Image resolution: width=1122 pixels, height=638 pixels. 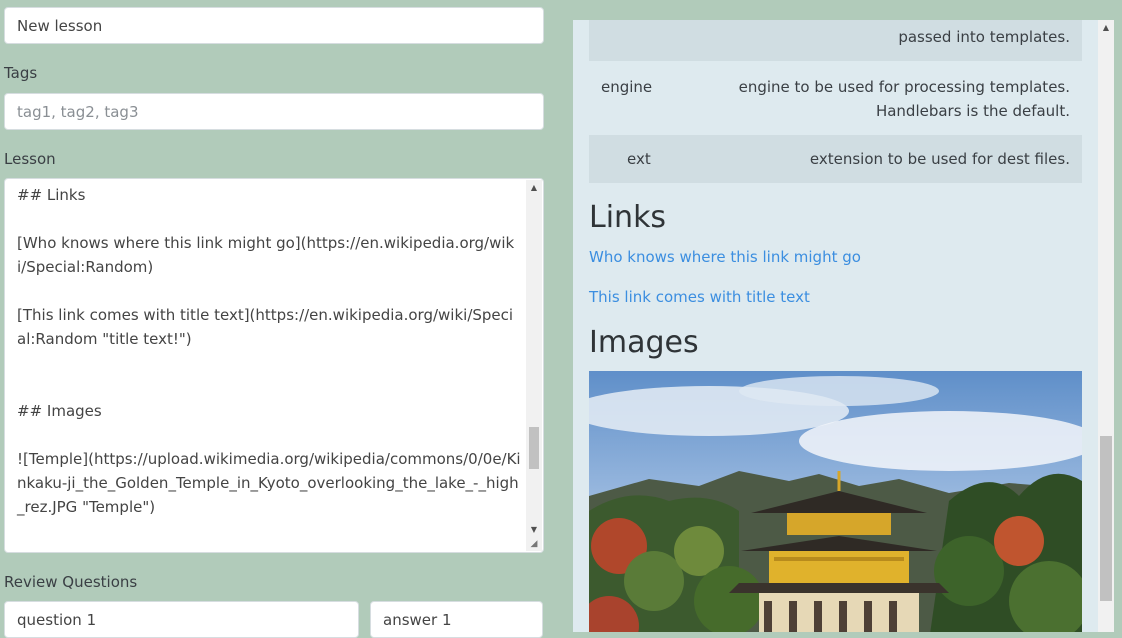 What do you see at coordinates (534, 448) in the screenshot?
I see `lesson-scrollbar-thumb` at bounding box center [534, 448].